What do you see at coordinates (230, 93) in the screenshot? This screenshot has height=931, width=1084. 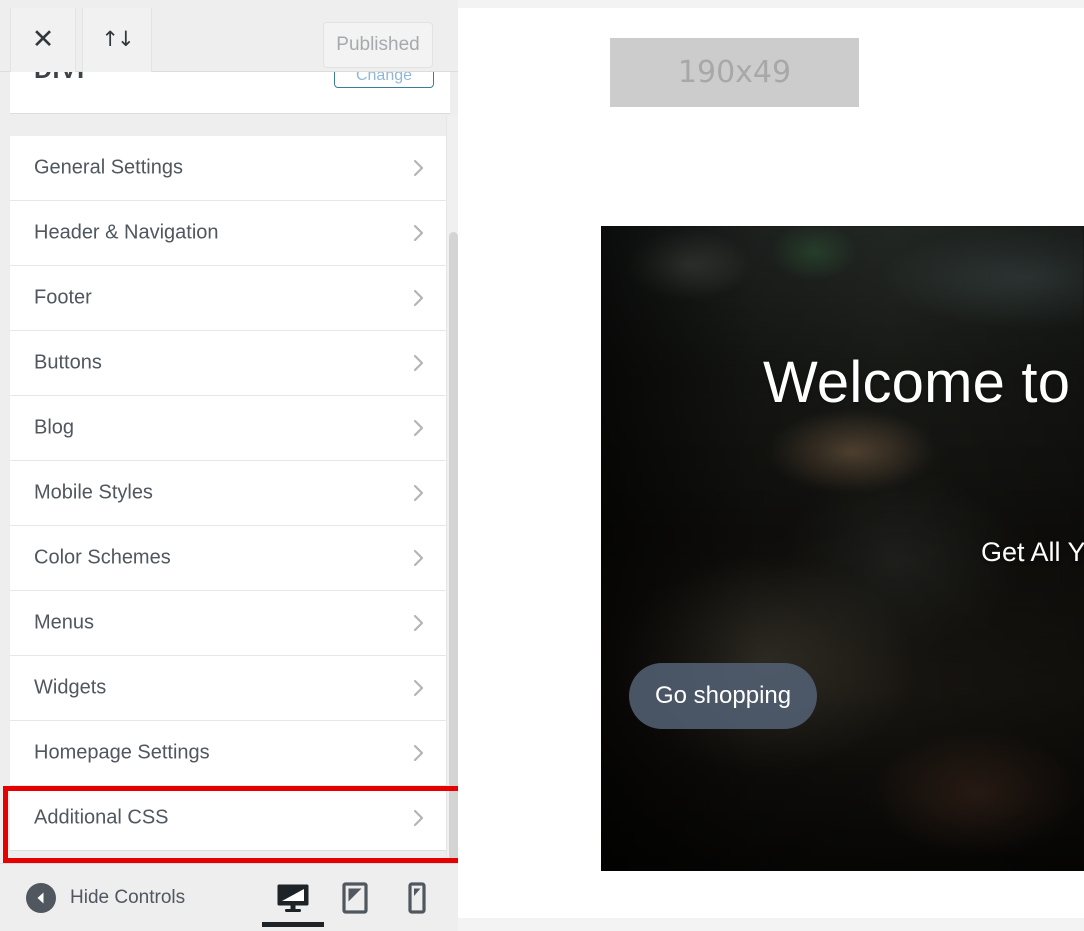 I see `active-theme-strip: DIVI Change` at bounding box center [230, 93].